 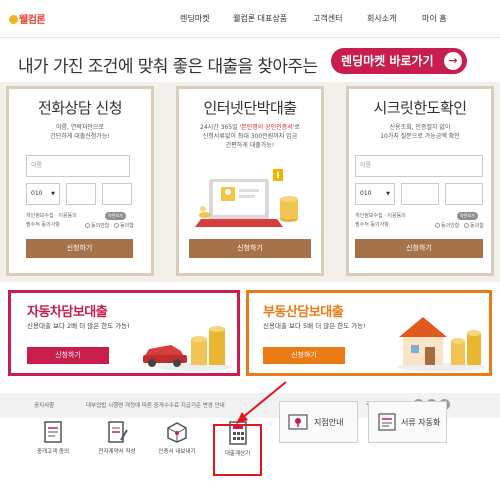 I want to click on docs-automation-button: 서류 자동화, so click(x=407, y=422).